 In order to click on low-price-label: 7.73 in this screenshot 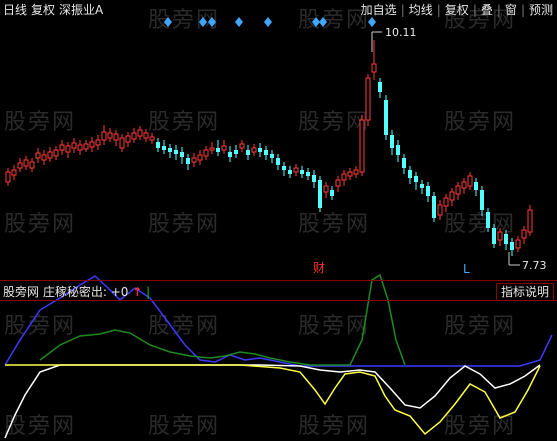, I will do `click(534, 265)`.